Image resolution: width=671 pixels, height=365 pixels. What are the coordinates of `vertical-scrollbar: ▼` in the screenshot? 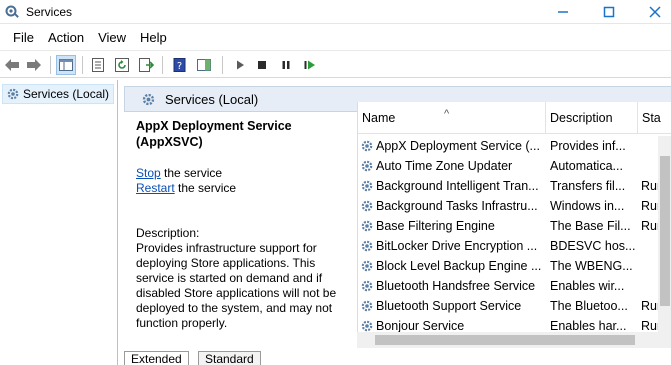 It's located at (664, 242).